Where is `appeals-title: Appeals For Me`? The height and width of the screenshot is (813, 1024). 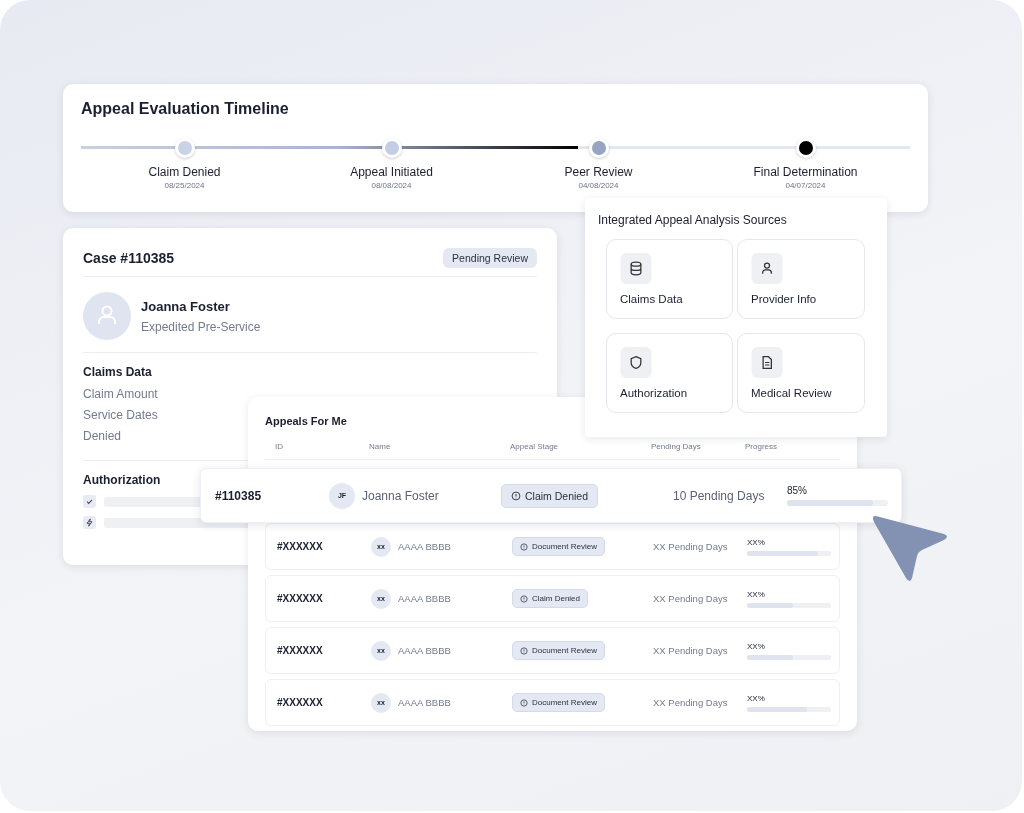 appeals-title: Appeals For Me is located at coordinates (306, 421).